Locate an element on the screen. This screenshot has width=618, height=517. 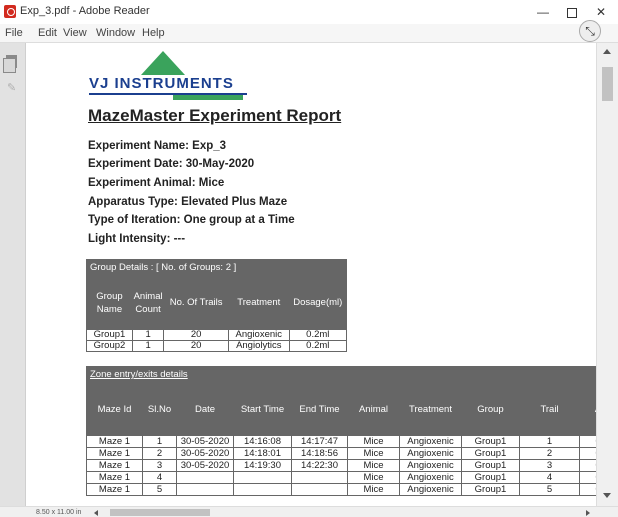
zone-header-group: Group is located at coordinates (490, 409).